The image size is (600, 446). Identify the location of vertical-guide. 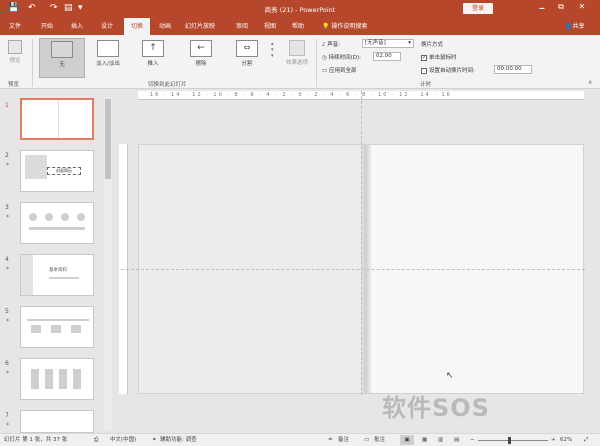
(361, 243).